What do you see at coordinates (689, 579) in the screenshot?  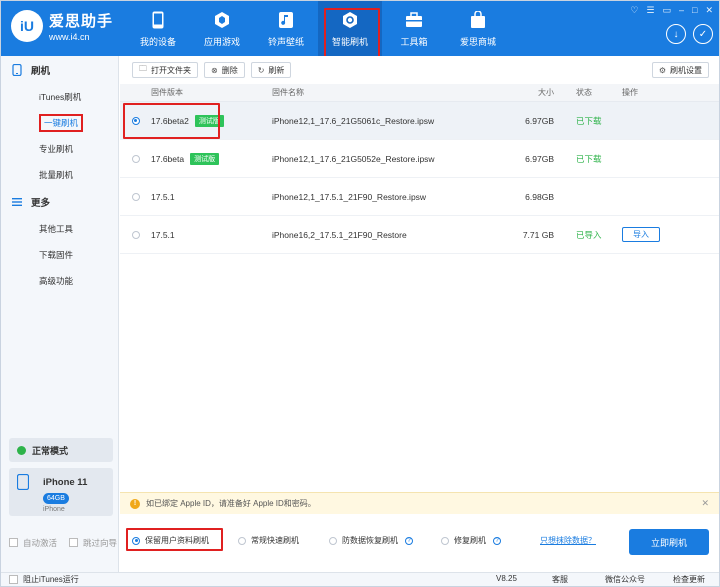 I see `check-update-link: 检查更新` at bounding box center [689, 579].